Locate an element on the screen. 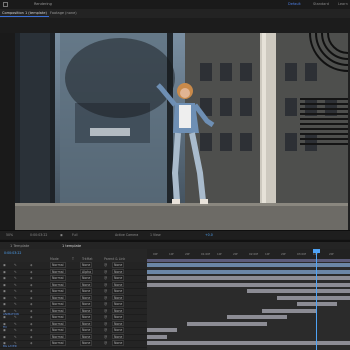 This screenshot has width=350, height=350. layer-row: ◉ ✎ ◈ BG LAYER Normal None @ None is located at coordinates (73, 344).